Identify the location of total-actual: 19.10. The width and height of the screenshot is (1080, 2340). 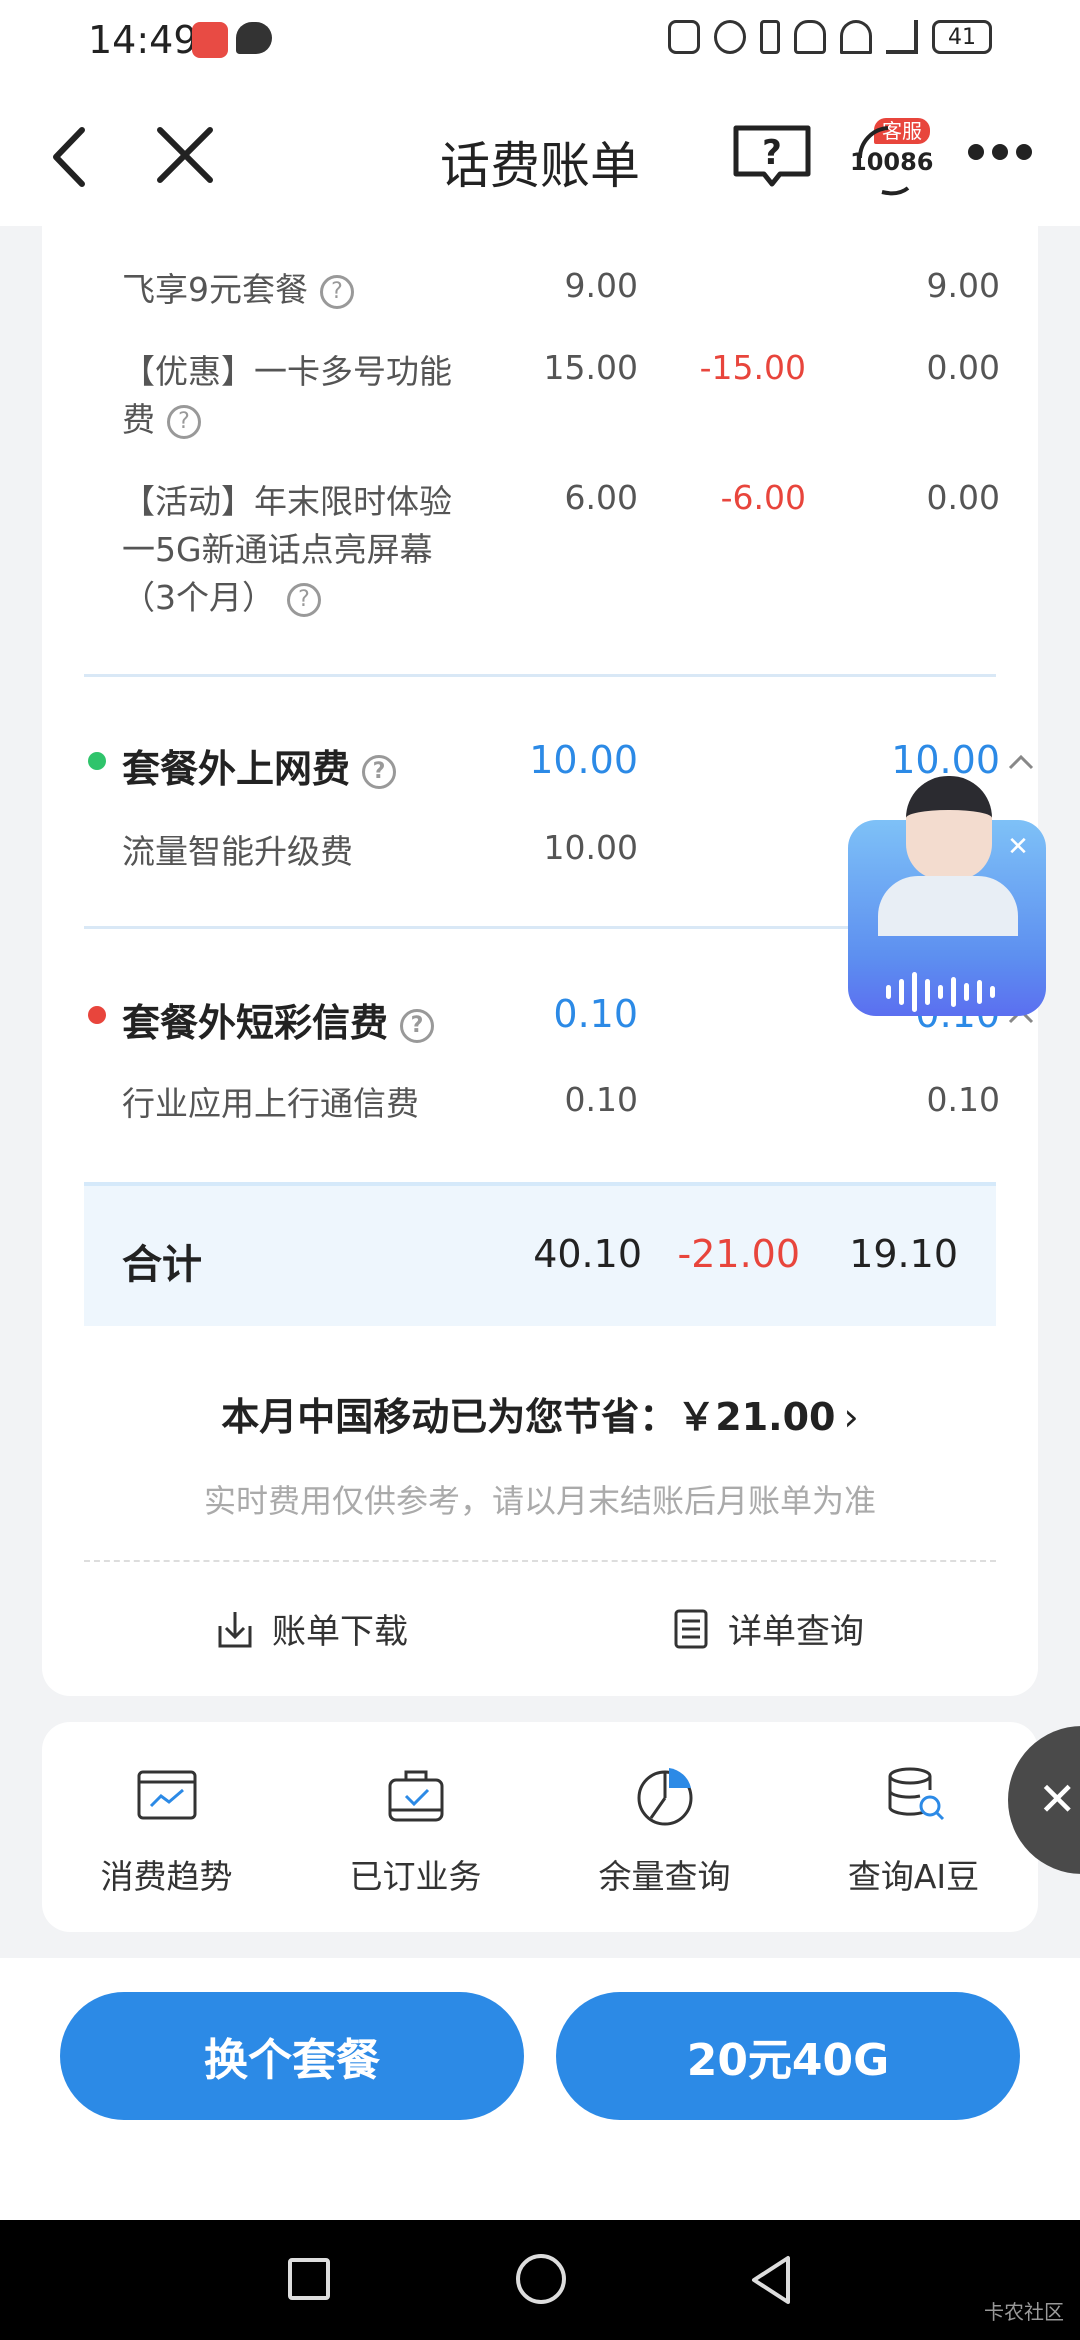
(903, 1254).